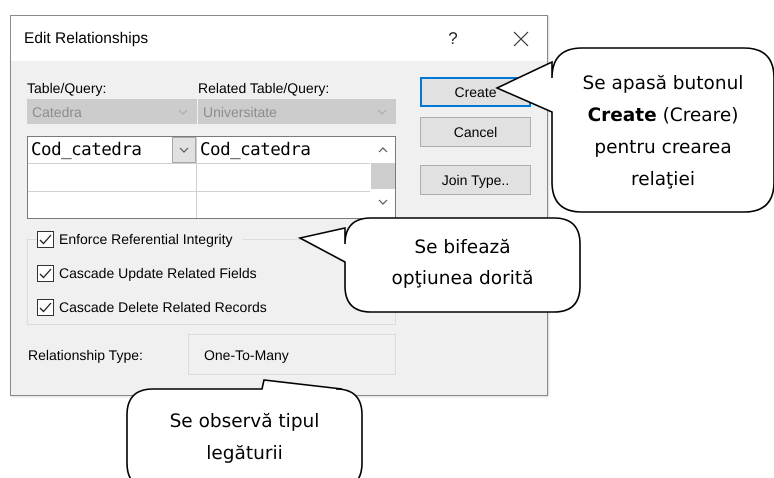  What do you see at coordinates (87, 39) in the screenshot?
I see `window-title: Edit Relationships` at bounding box center [87, 39].